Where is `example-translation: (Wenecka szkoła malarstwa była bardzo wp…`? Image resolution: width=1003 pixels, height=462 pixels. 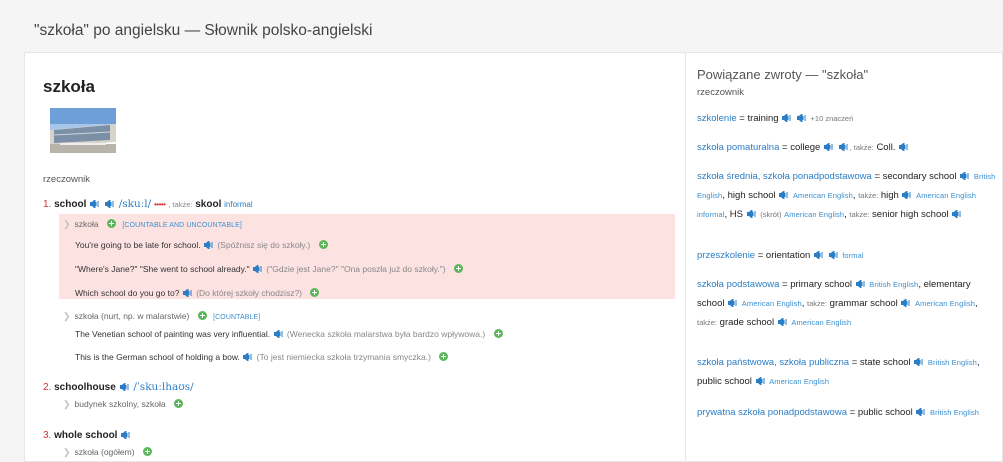 example-translation: (Wenecka szkoła malarstwa była bardzo wp… is located at coordinates (386, 334).